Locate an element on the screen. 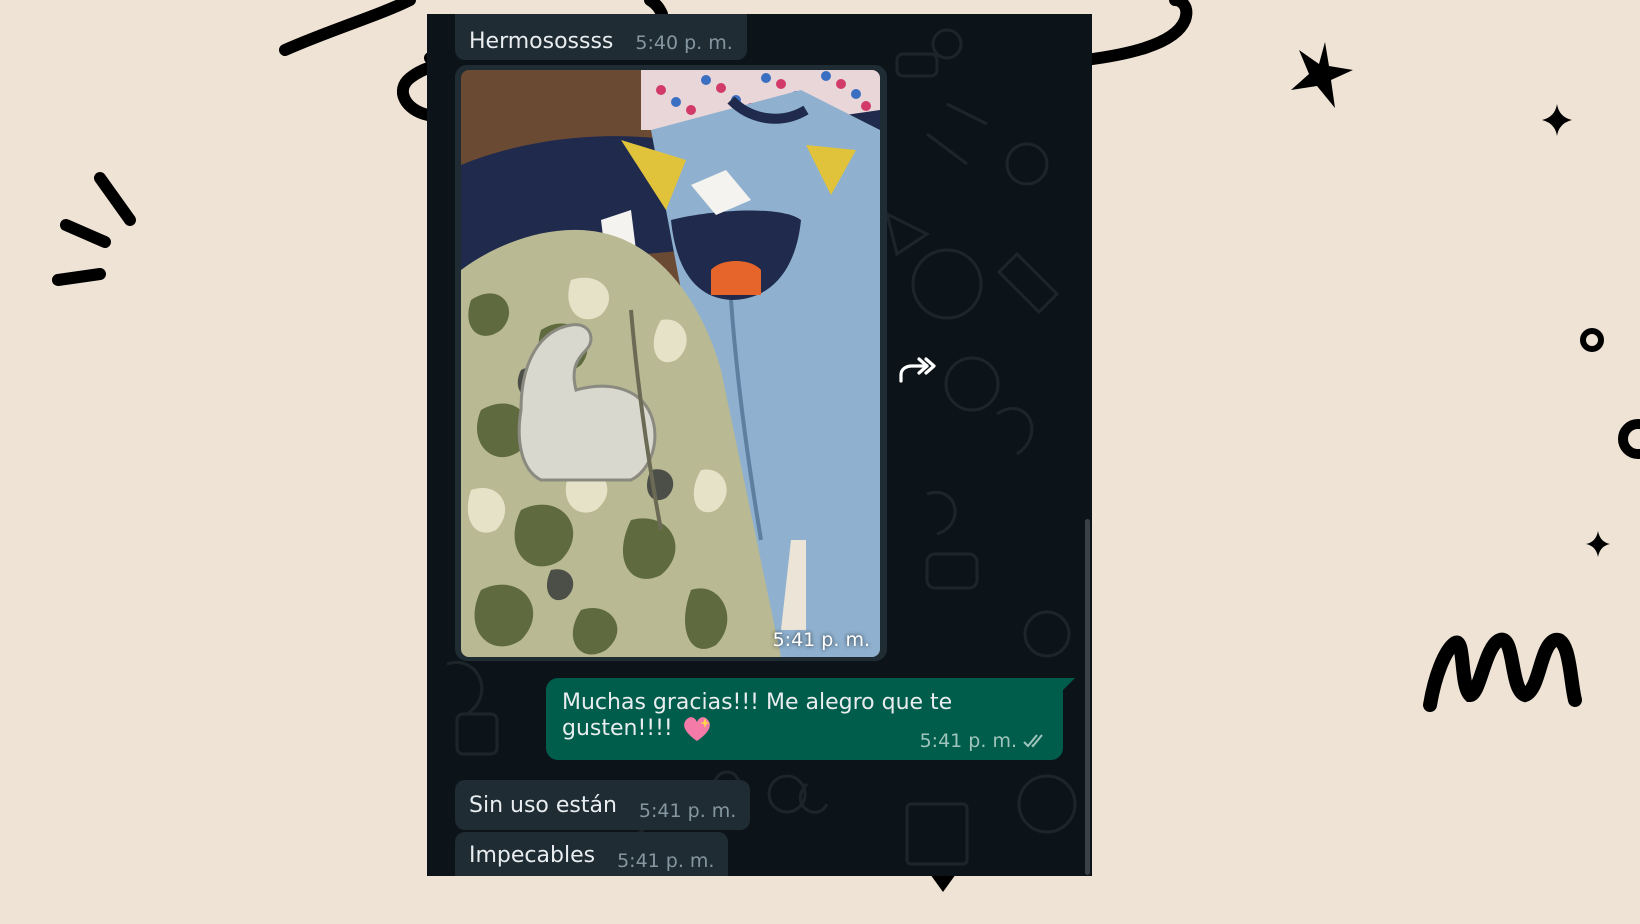  chat-scrollbar is located at coordinates (1087, 697).